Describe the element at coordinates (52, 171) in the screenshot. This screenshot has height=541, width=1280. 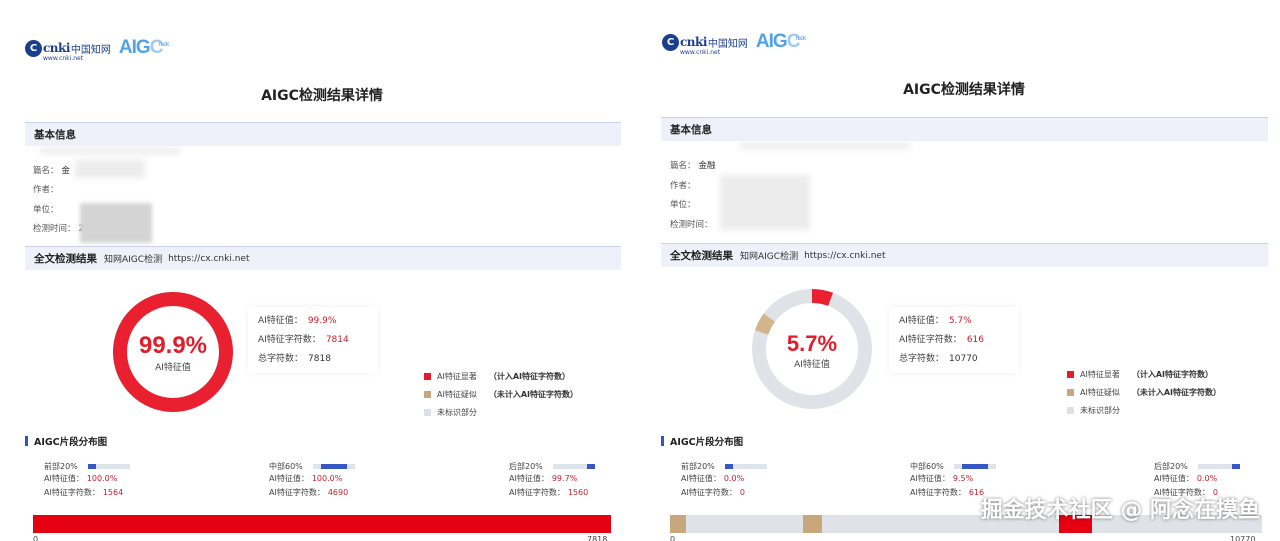
I see `info-title-row: 篇名：金` at that location.